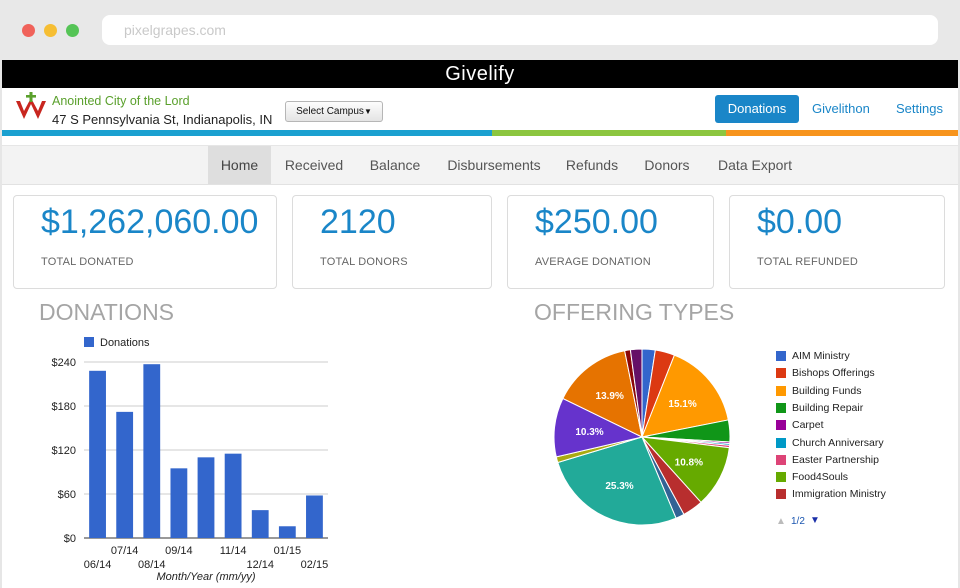 The height and width of the screenshot is (588, 960). I want to click on church-logo-icon, so click(31, 107).